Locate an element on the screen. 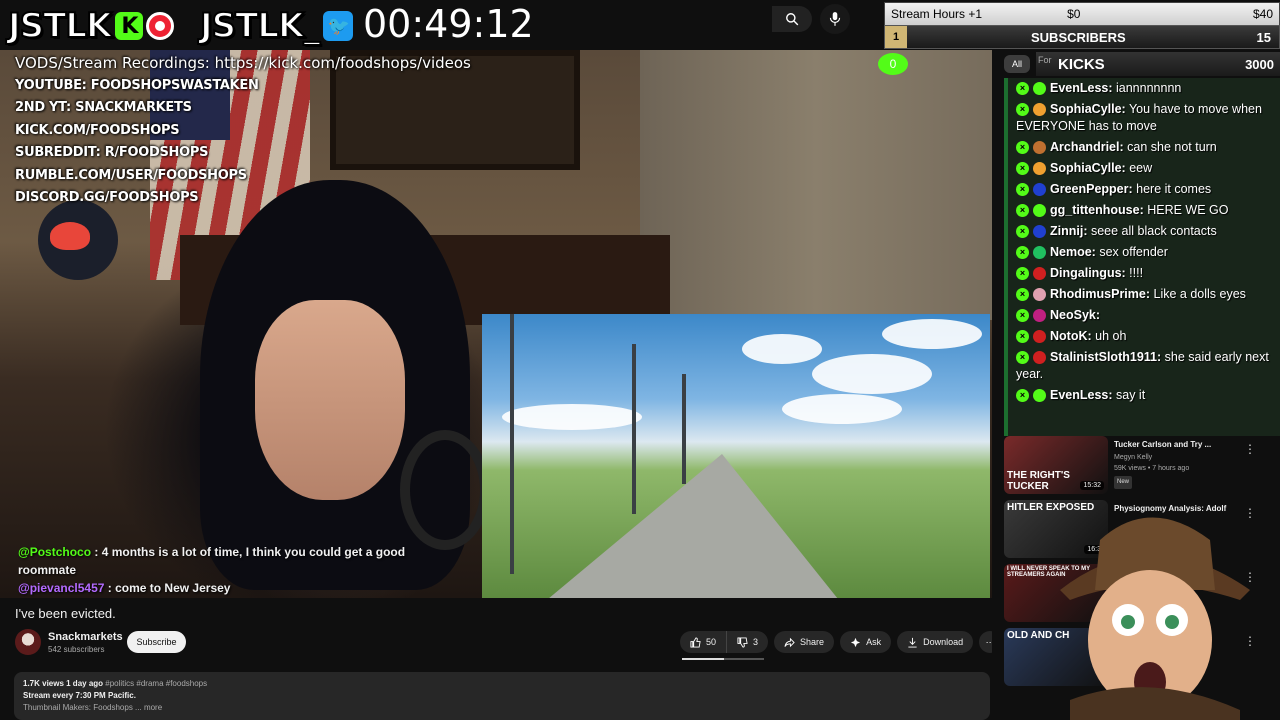  room-wall is located at coordinates (816, 185).